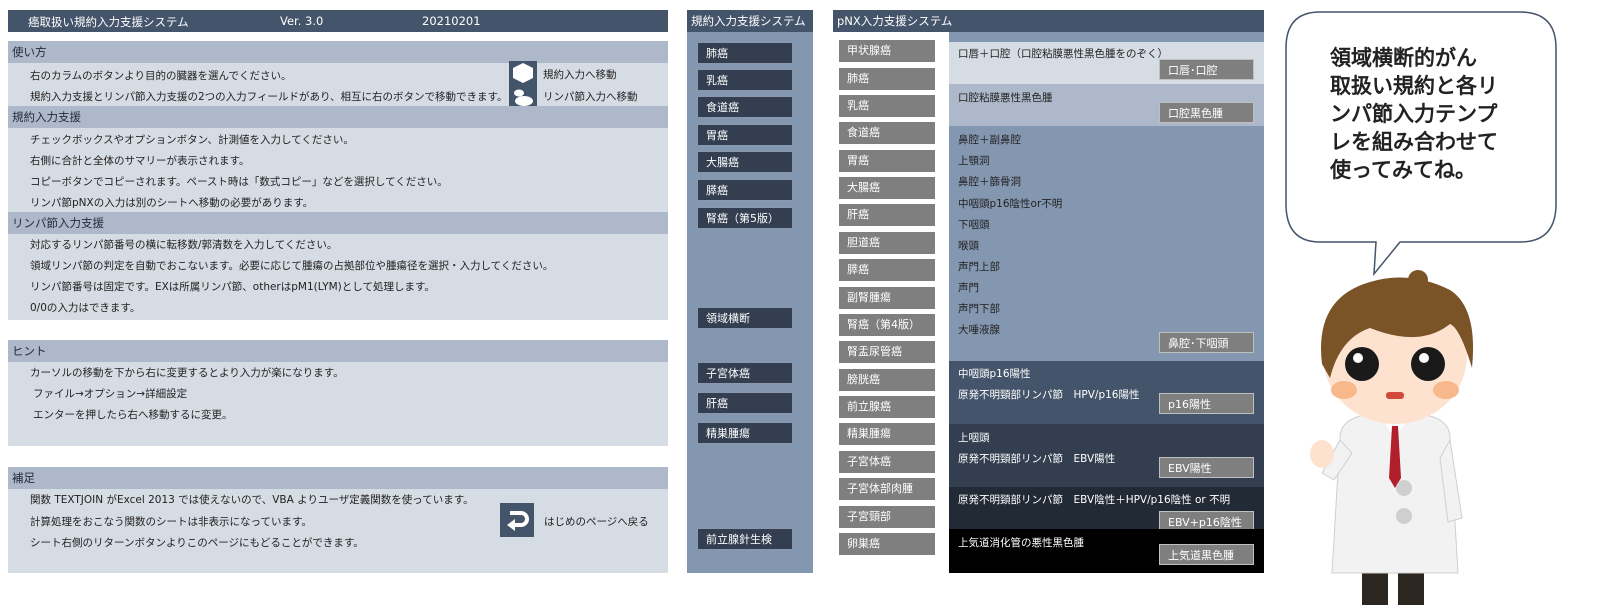 Image resolution: width=1623 pixels, height=605 pixels. What do you see at coordinates (338, 223) in the screenshot?
I see `lymph-help-heading: リンパ節入力支援` at bounding box center [338, 223].